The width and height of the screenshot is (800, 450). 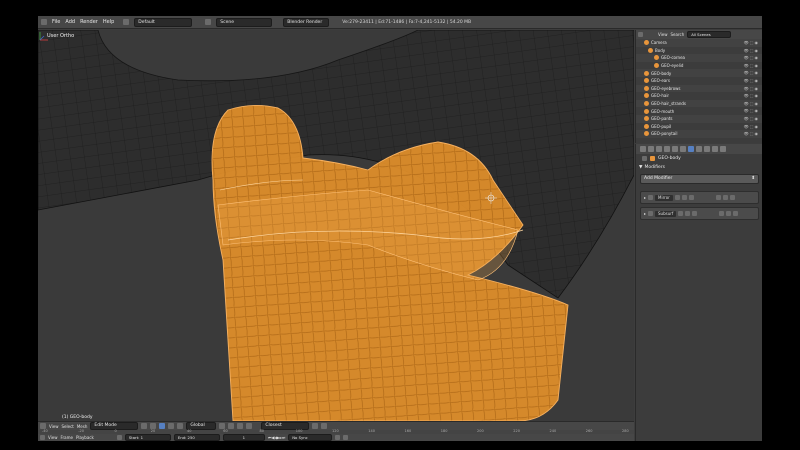 What do you see at coordinates (180, 426) in the screenshot?
I see `rotate-icon` at bounding box center [180, 426].